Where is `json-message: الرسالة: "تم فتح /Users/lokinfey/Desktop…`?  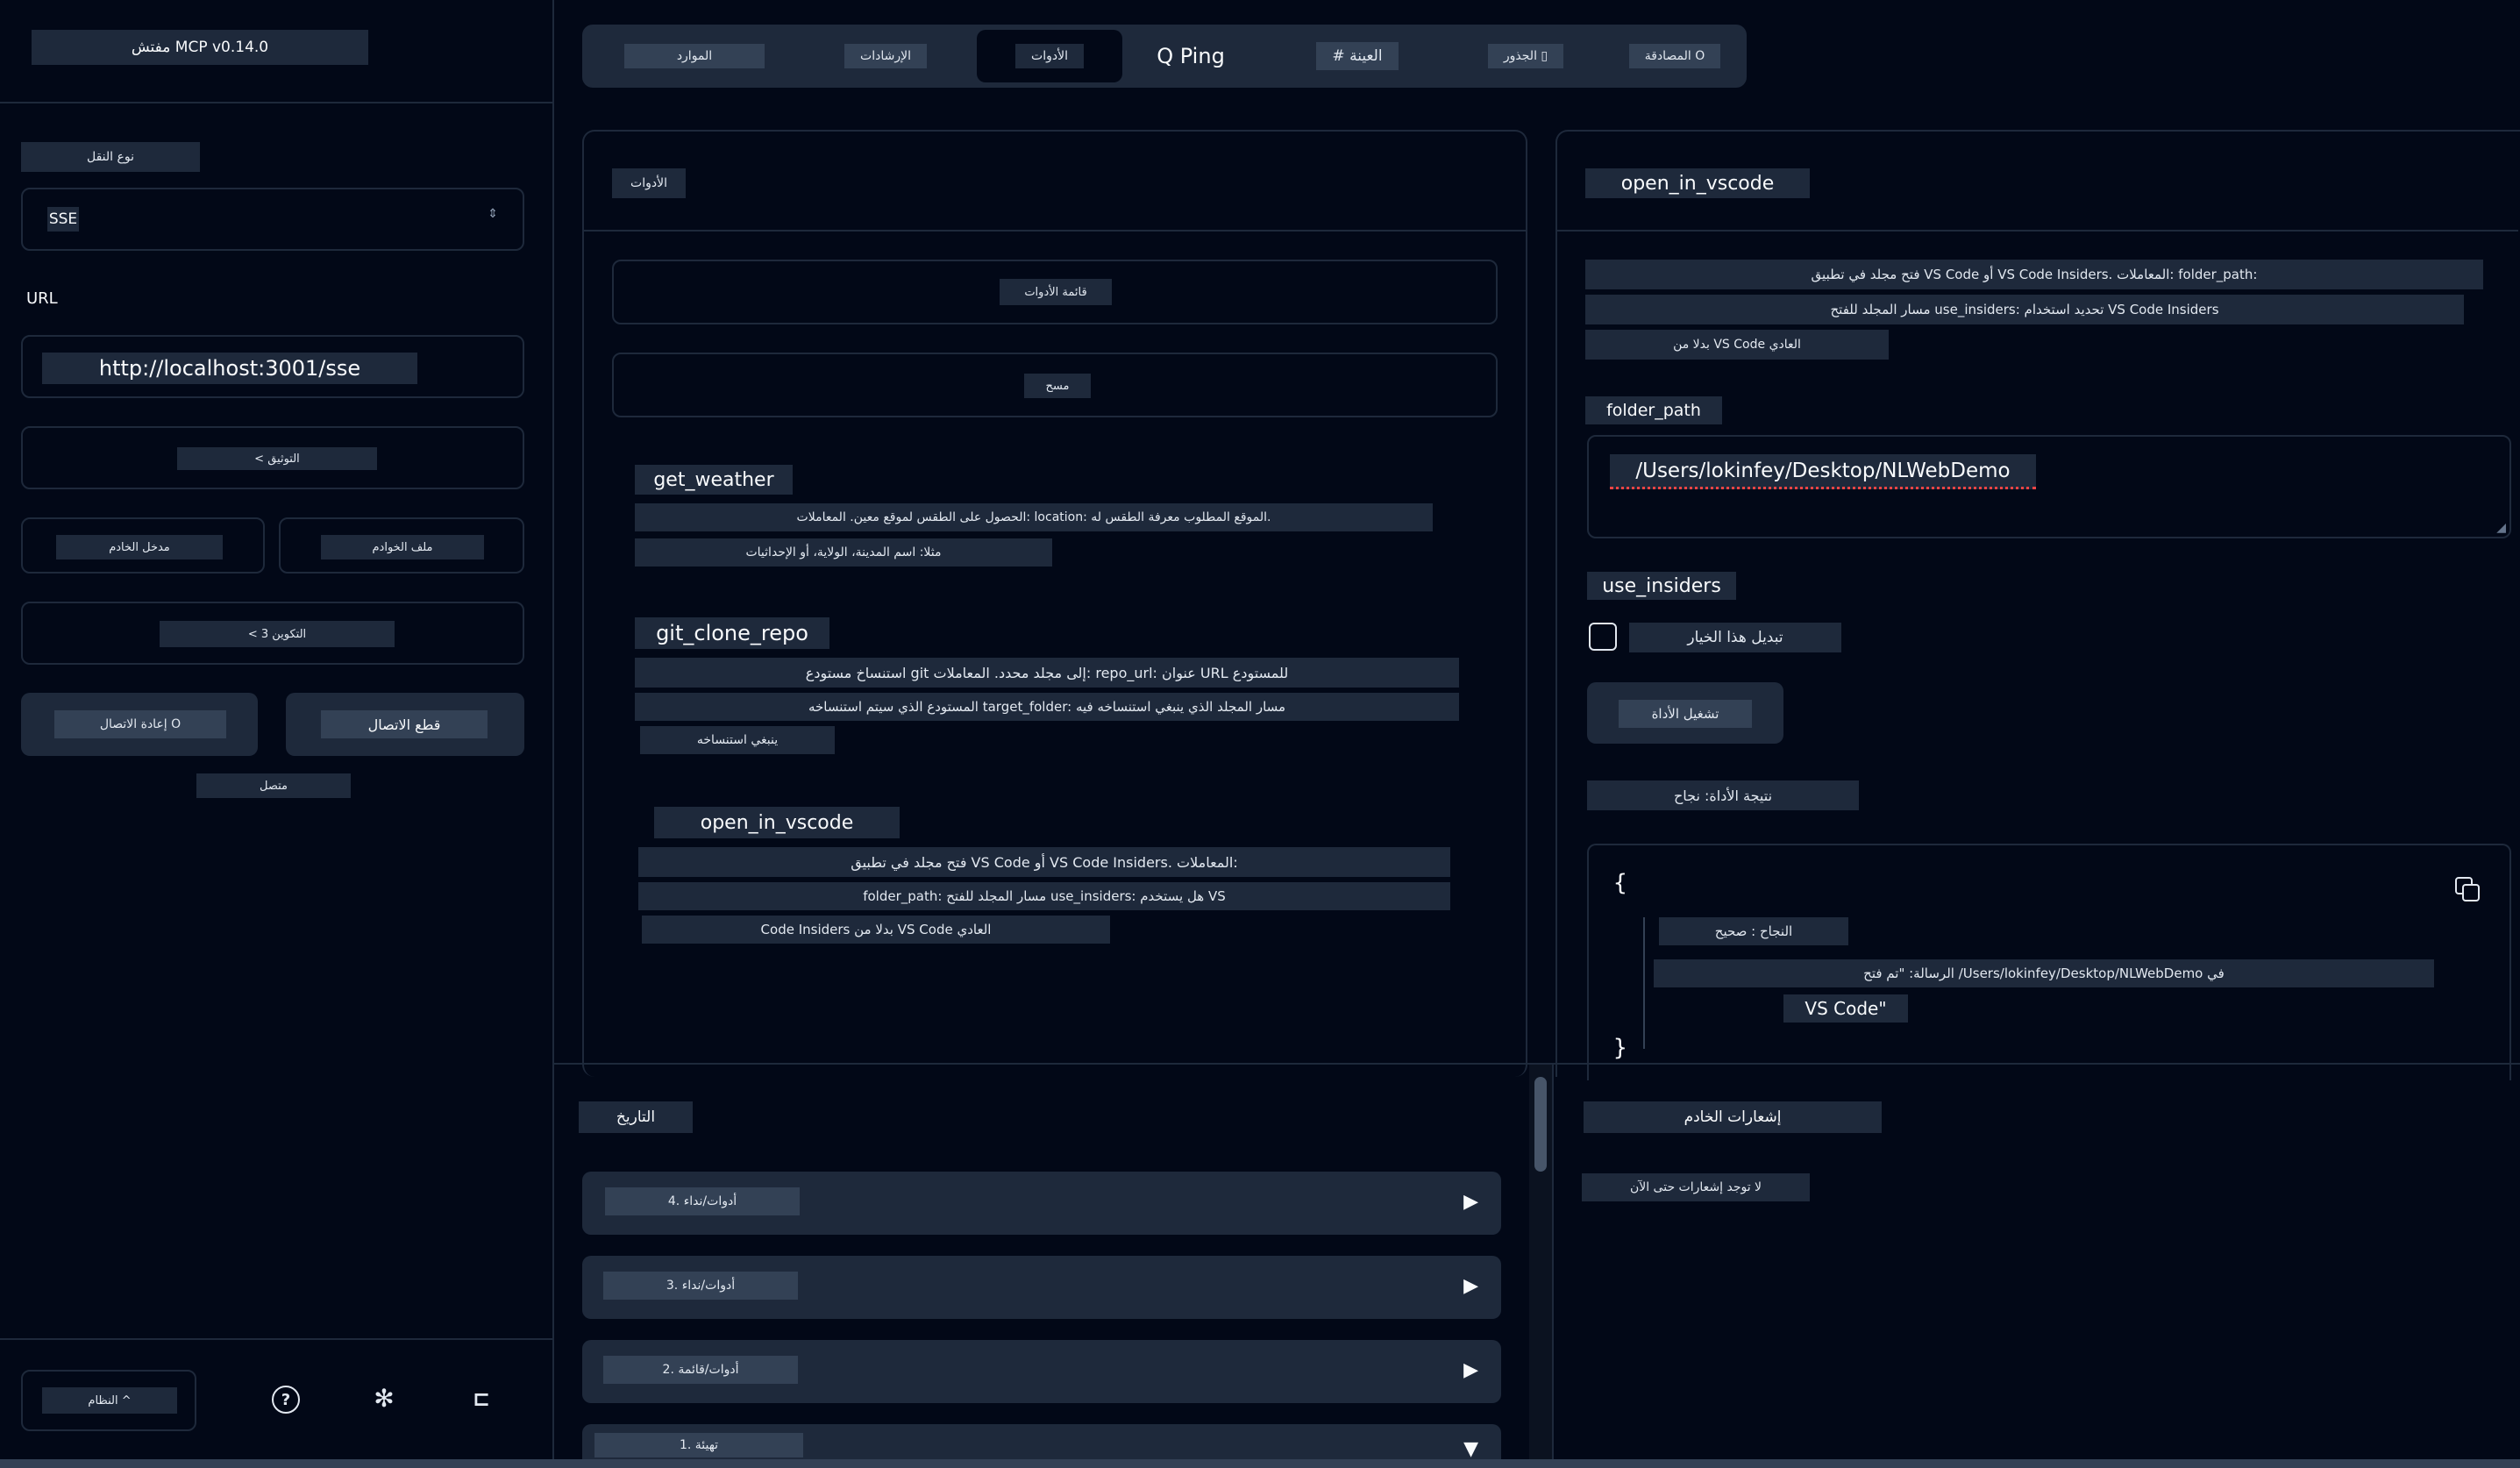
json-message: الرسالة: "تم فتح /Users/lokinfey/Desktop… is located at coordinates (2044, 973).